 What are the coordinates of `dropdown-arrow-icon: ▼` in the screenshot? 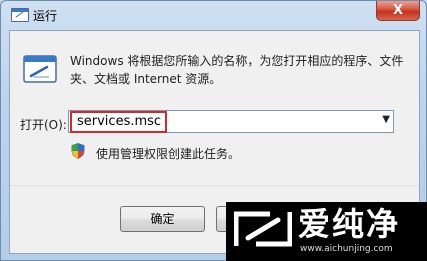 It's located at (386, 119).